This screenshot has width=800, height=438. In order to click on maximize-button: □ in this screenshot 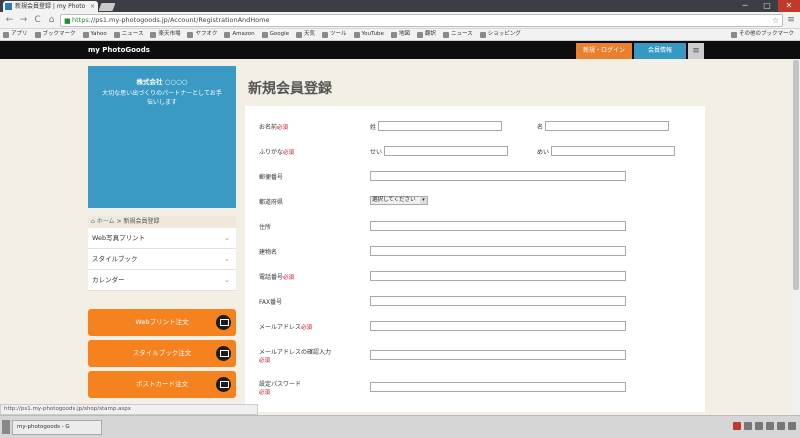, I will do `click(767, 6)`.